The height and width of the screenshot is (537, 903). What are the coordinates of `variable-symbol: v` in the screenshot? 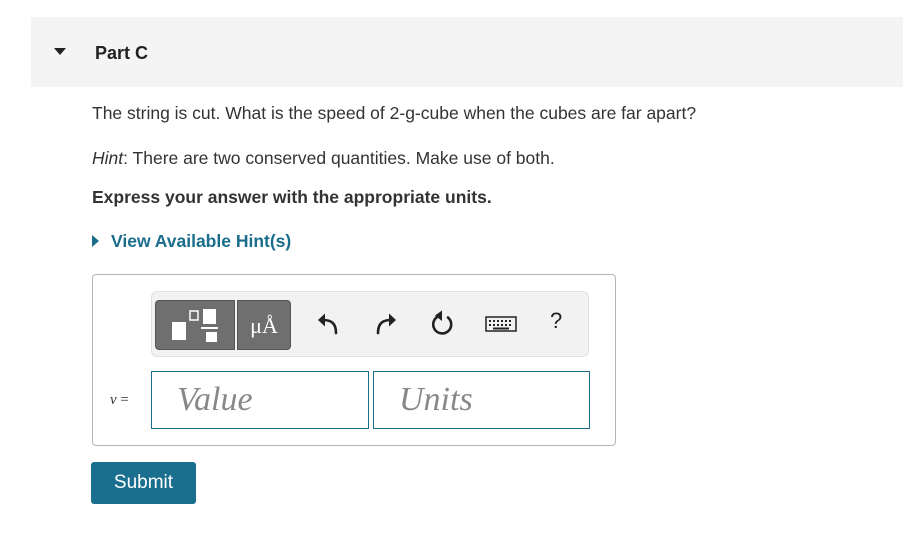 It's located at (113, 400).